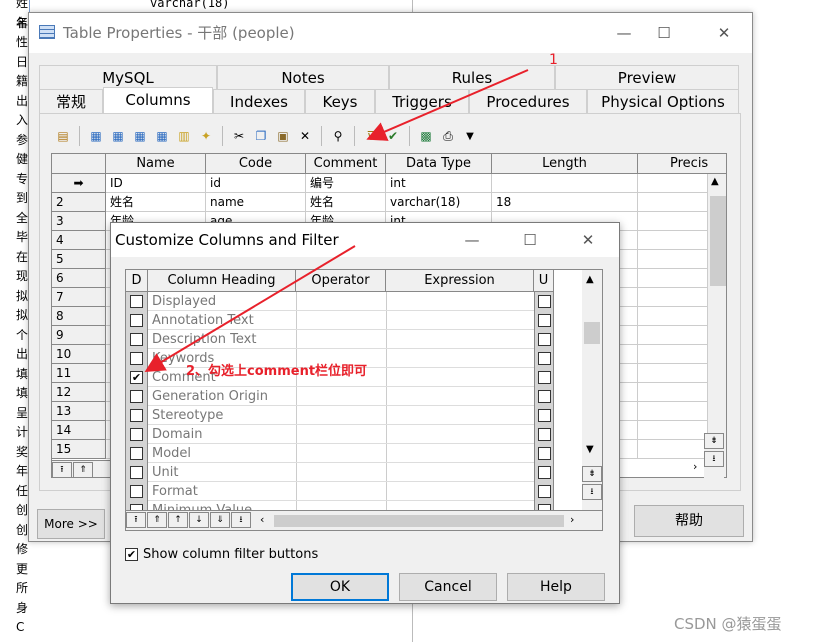 The height and width of the screenshot is (642, 820). I want to click on annotation-step2: 2、勾选上comment栏位即可, so click(277, 371).